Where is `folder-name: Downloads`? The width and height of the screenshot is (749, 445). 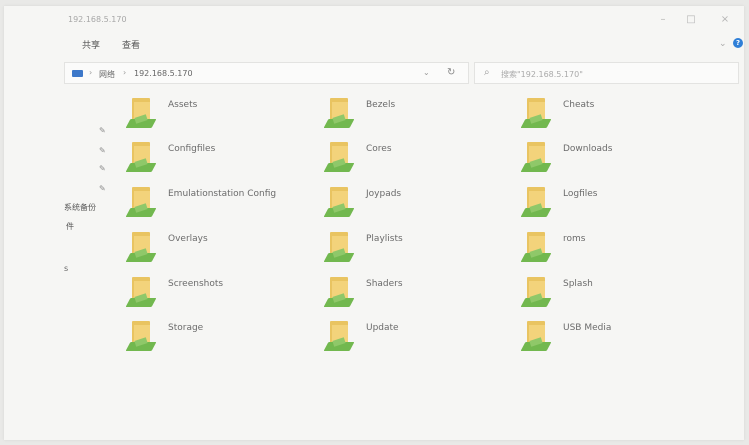 folder-name: Downloads is located at coordinates (588, 149).